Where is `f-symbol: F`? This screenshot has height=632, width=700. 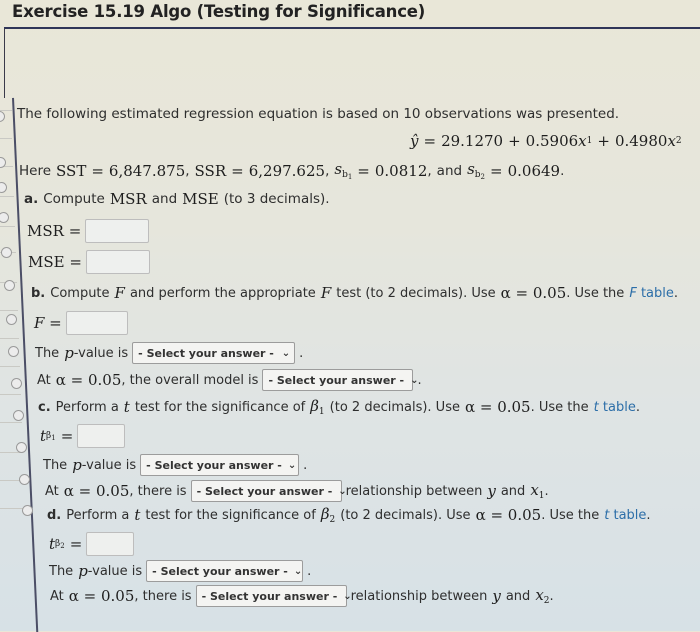
f-symbol: F is located at coordinates (119, 293).